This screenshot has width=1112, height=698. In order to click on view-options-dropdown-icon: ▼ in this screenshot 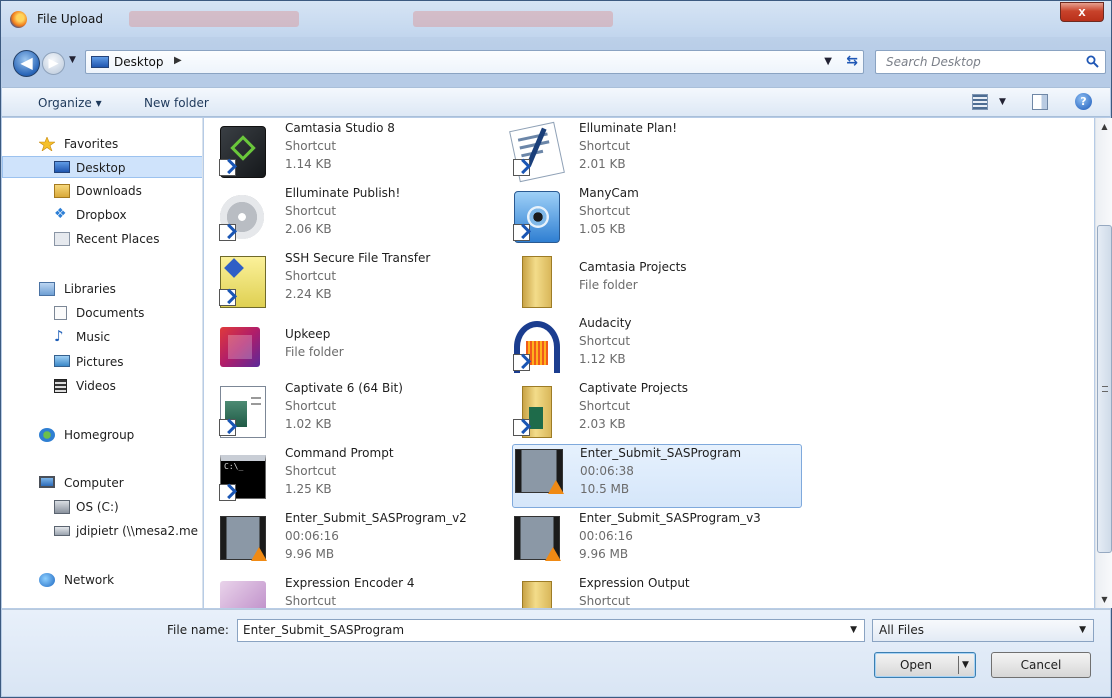, I will do `click(1002, 102)`.